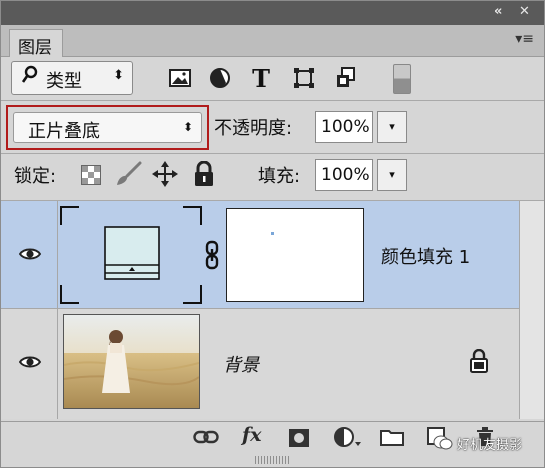 This screenshot has width=545, height=468. Describe the element at coordinates (299, 438) in the screenshot. I see `add-mask-icon` at that location.